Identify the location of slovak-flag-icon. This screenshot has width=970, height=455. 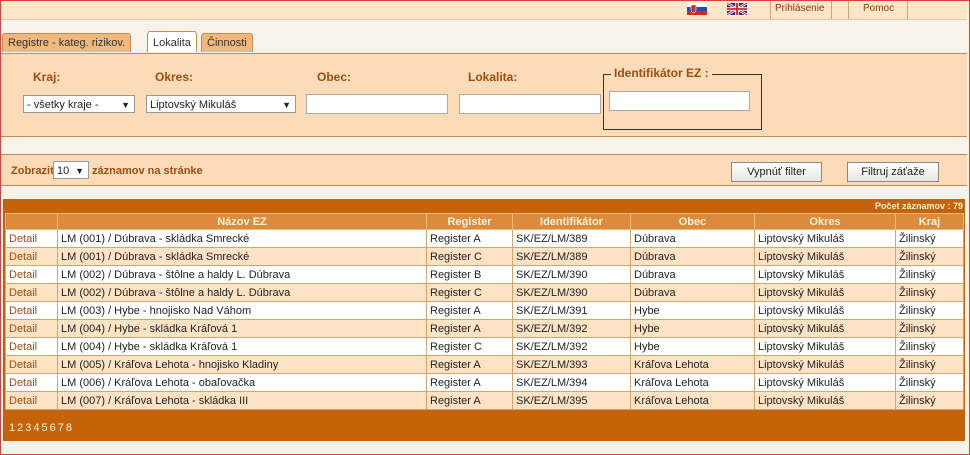
(697, 9).